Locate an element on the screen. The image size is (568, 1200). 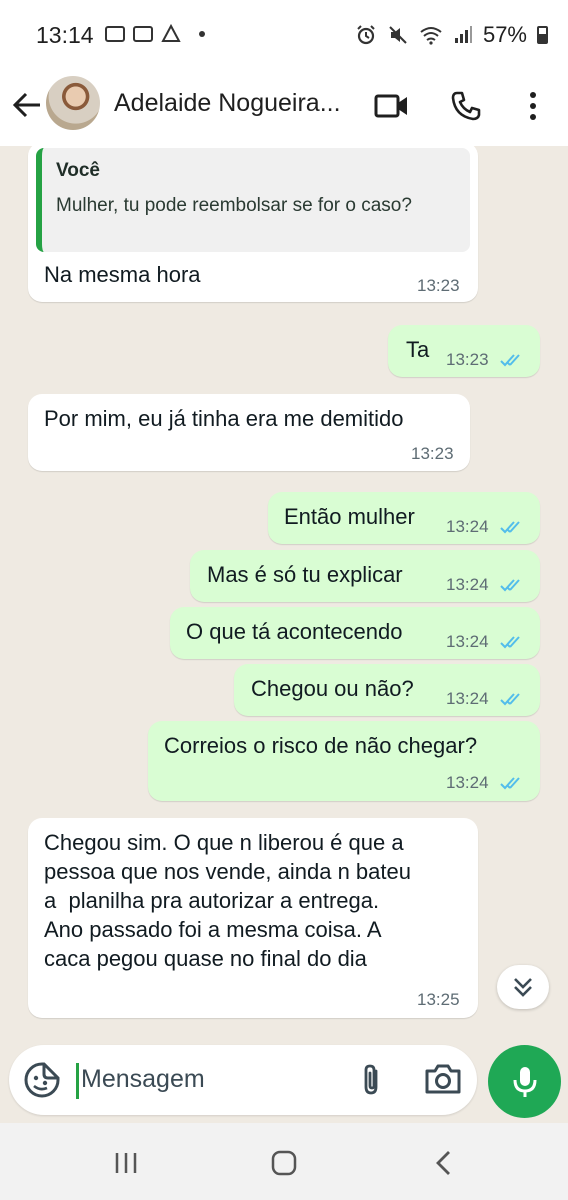
warning-icon is located at coordinates (171, 33).